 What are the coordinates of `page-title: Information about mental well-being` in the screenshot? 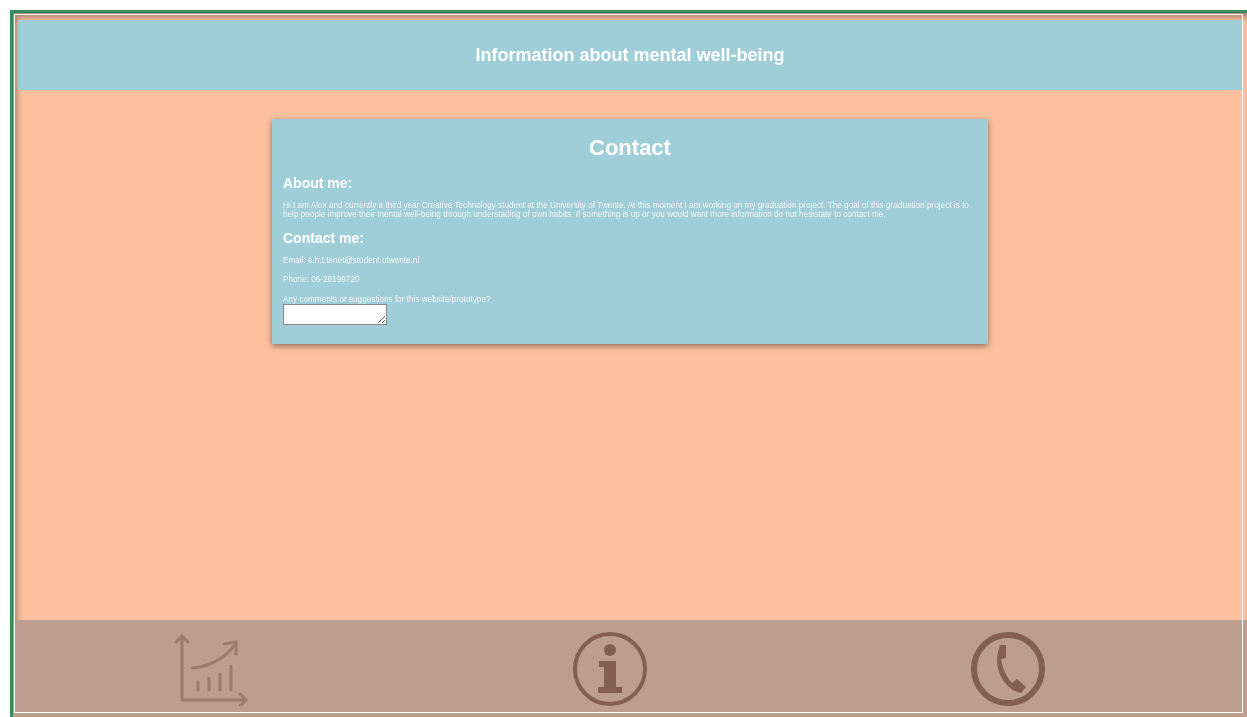 It's located at (630, 55).